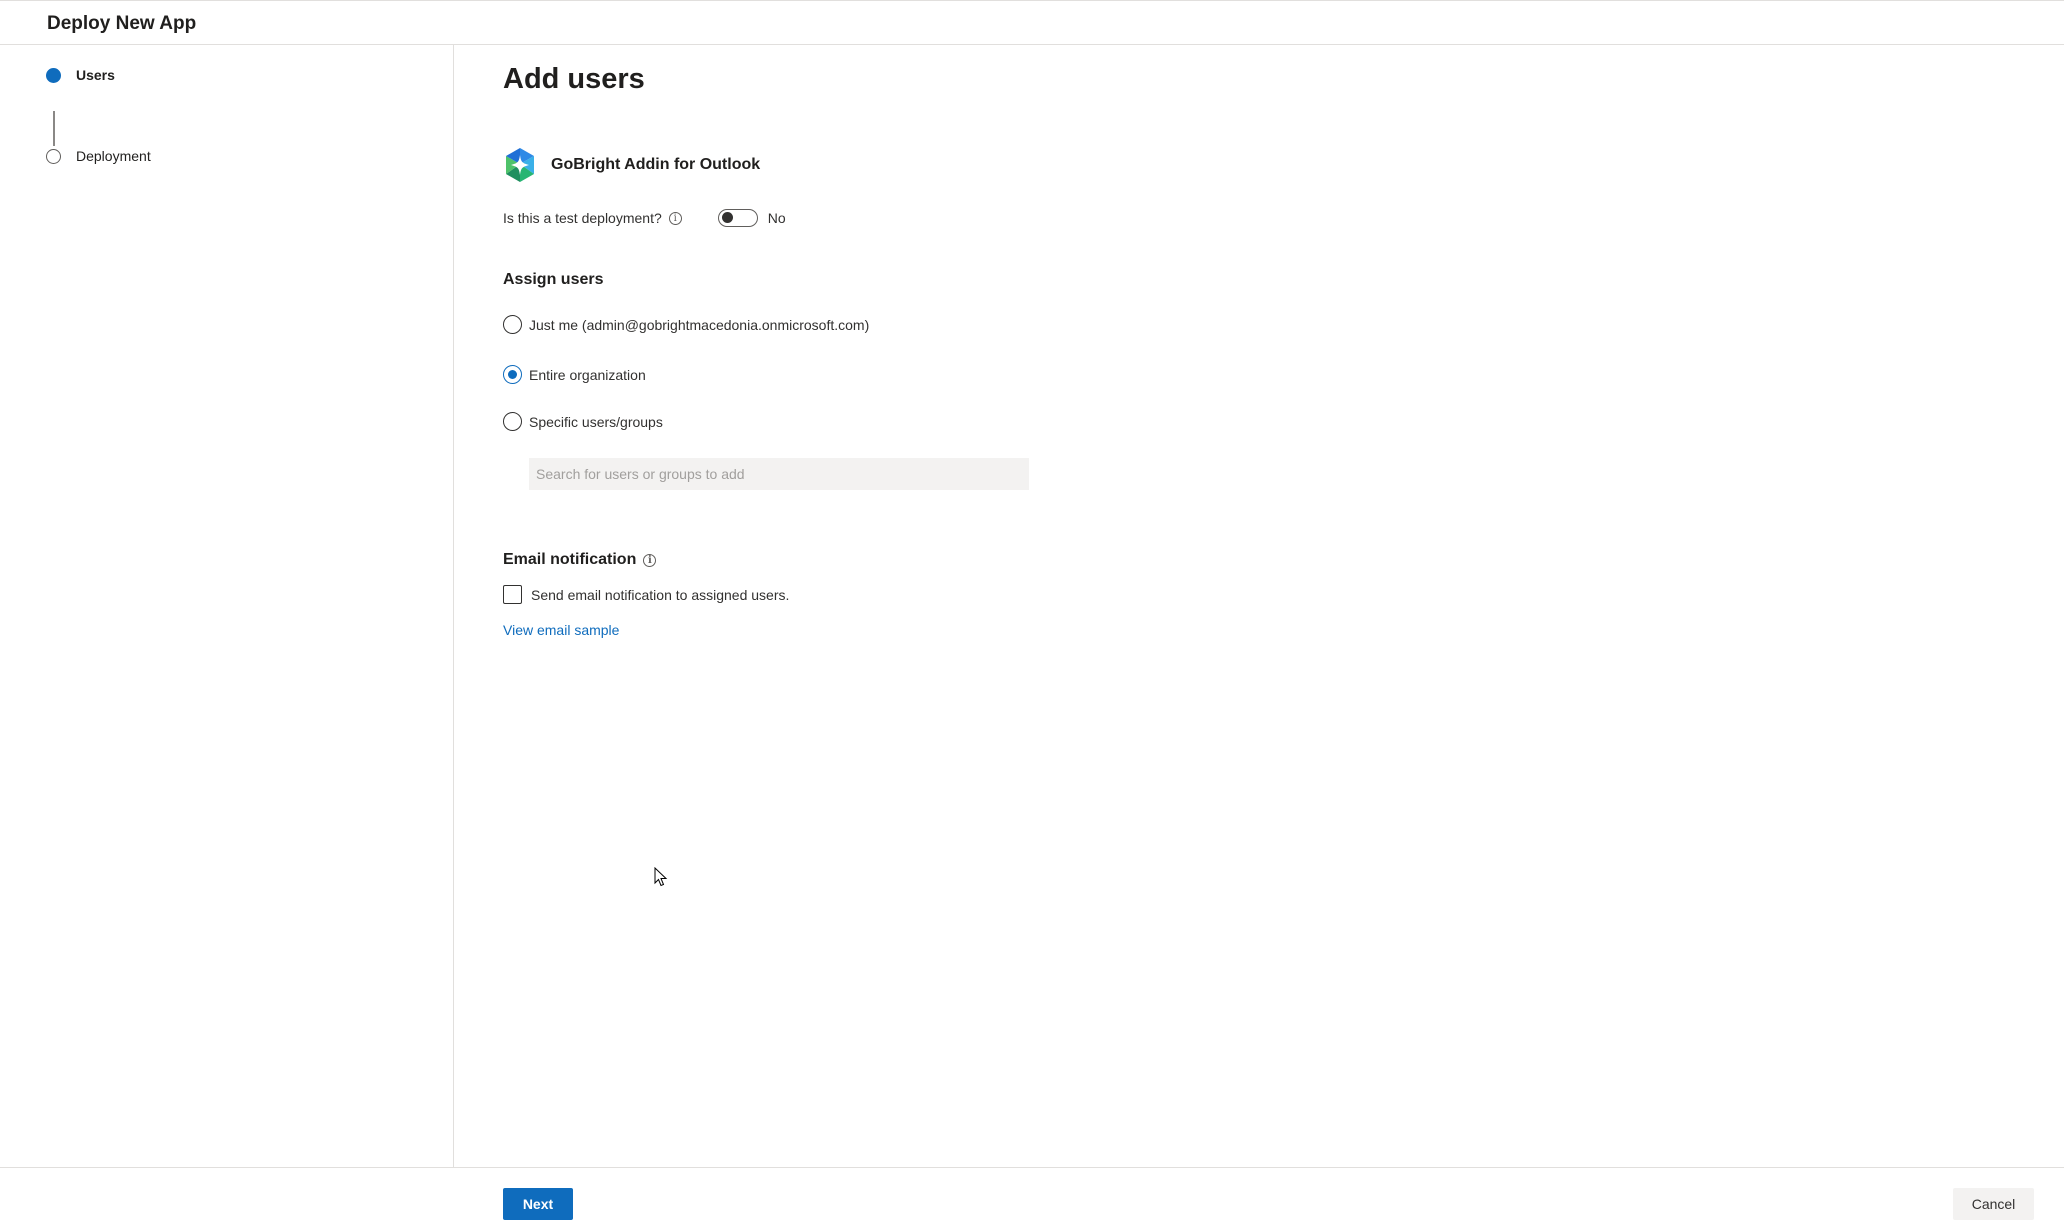 This screenshot has width=2064, height=1222. What do you see at coordinates (538, 1204) in the screenshot?
I see `next-button: Next` at bounding box center [538, 1204].